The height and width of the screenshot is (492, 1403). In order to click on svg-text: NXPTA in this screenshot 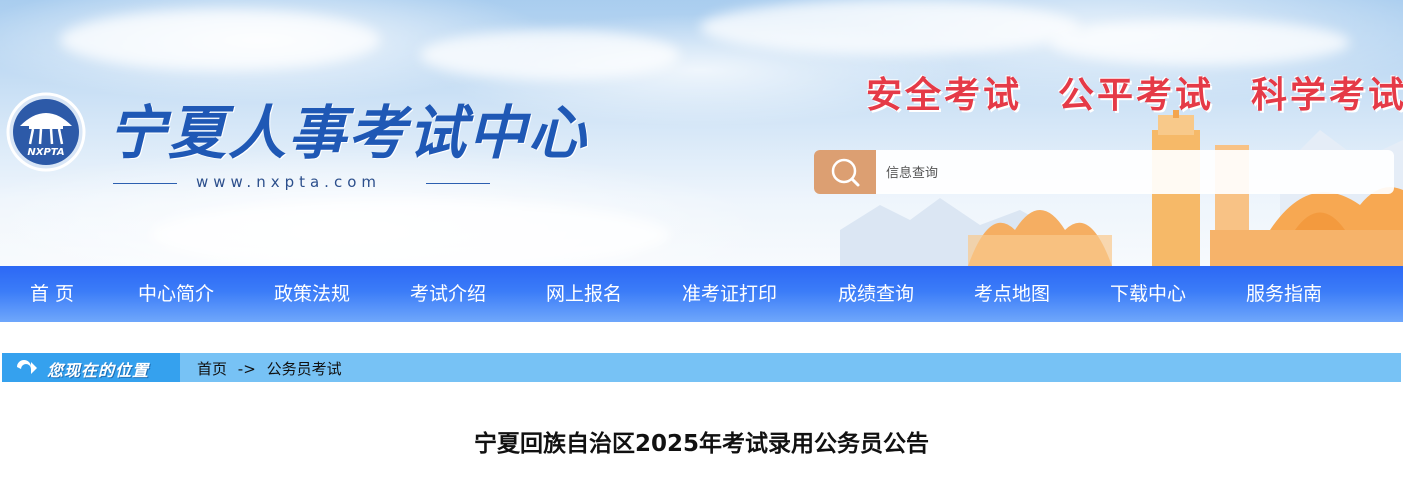, I will do `click(45, 152)`.